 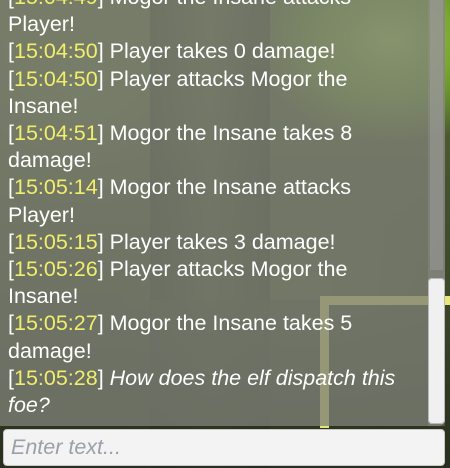 What do you see at coordinates (436, 135) in the screenshot?
I see `scrollbar-track-upper` at bounding box center [436, 135].